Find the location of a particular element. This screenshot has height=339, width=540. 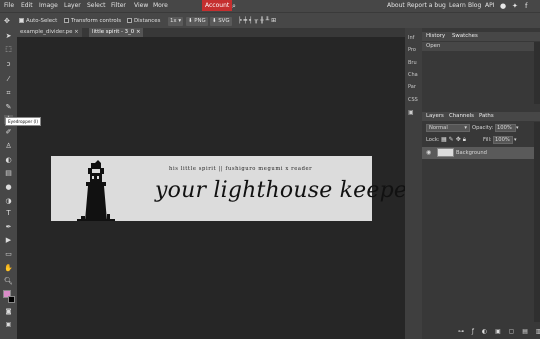

tab-label: example_divider.pe is located at coordinates (46, 32).